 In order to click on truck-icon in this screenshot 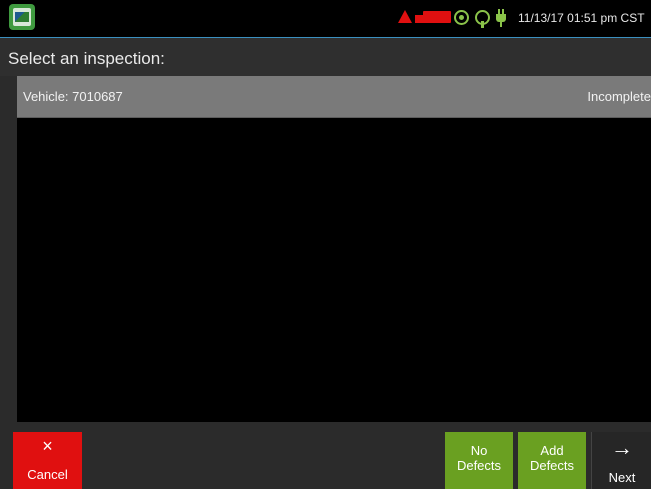, I will do `click(433, 18)`.